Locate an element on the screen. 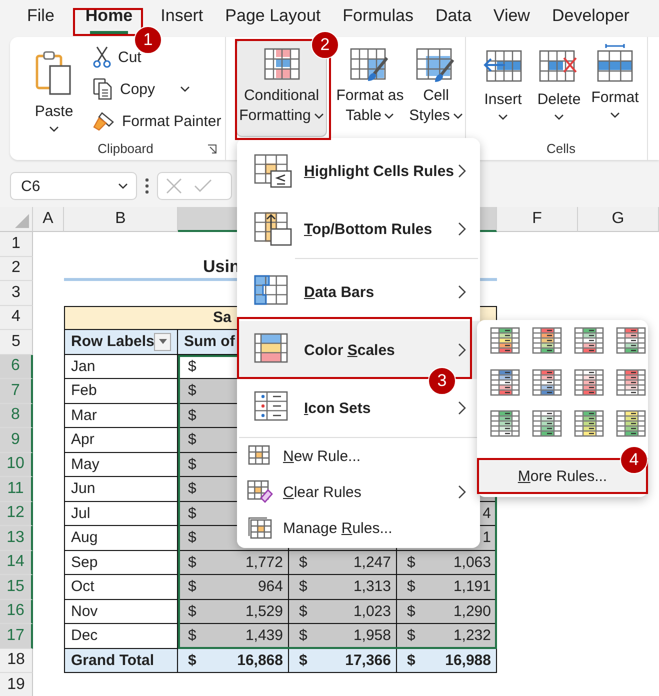  column-header: A is located at coordinates (48, 219).